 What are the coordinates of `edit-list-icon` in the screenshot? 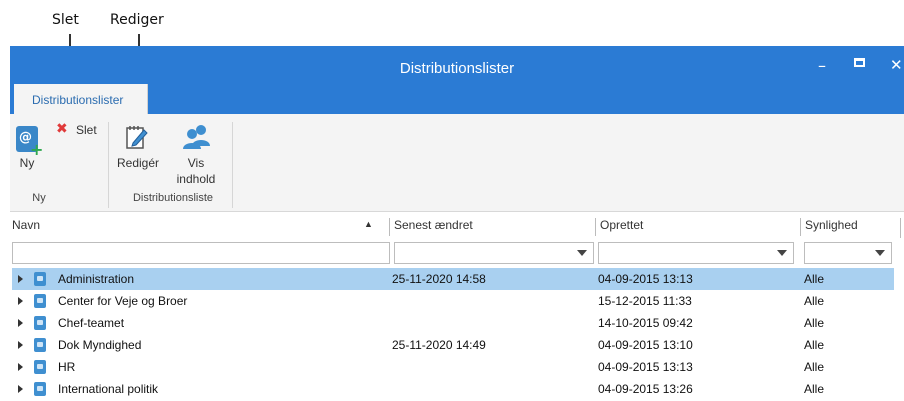 It's located at (137, 137).